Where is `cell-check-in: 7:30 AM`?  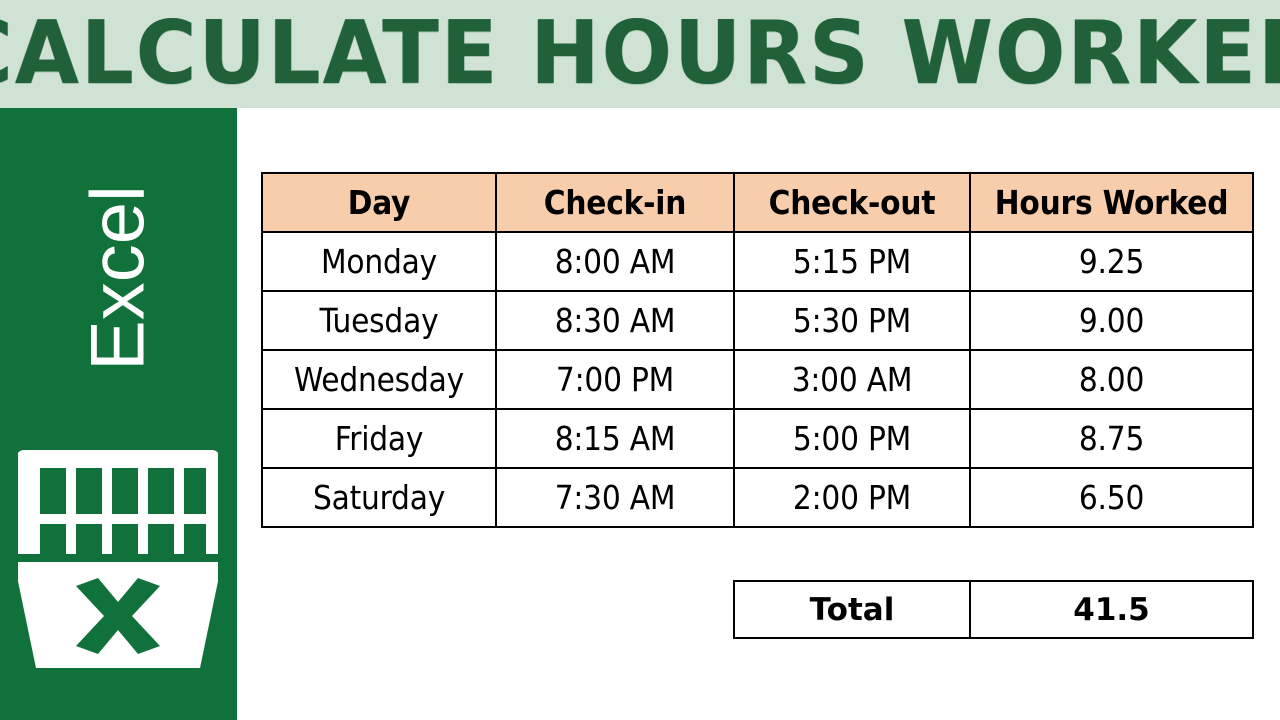
cell-check-in: 7:30 AM is located at coordinates (615, 497).